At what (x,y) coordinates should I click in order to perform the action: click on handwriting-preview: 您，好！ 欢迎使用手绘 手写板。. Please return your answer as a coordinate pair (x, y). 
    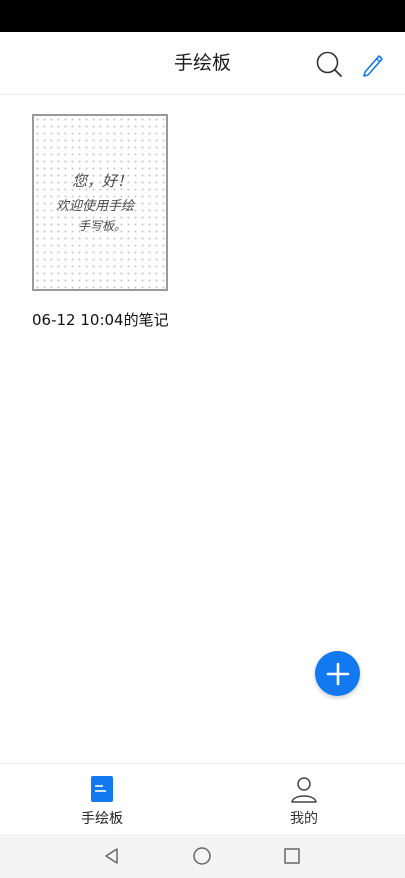
    Looking at the image, I should click on (96, 202).